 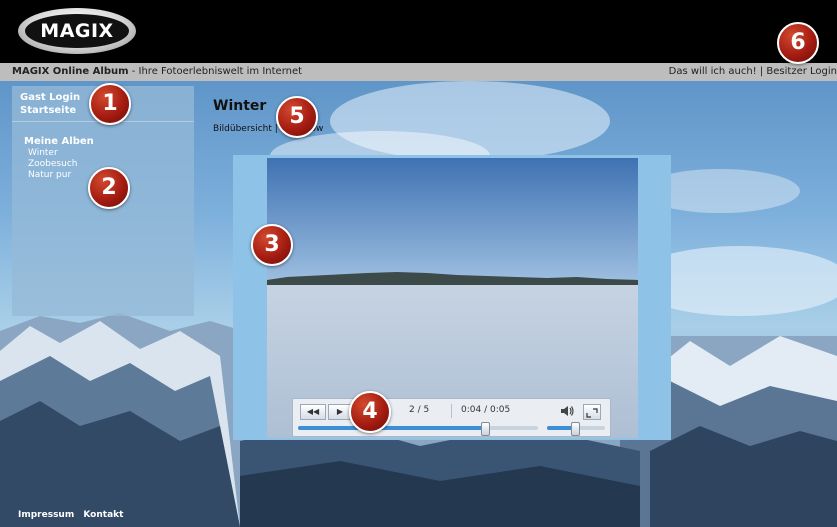 I want to click on marker-6: 6, so click(x=798, y=43).